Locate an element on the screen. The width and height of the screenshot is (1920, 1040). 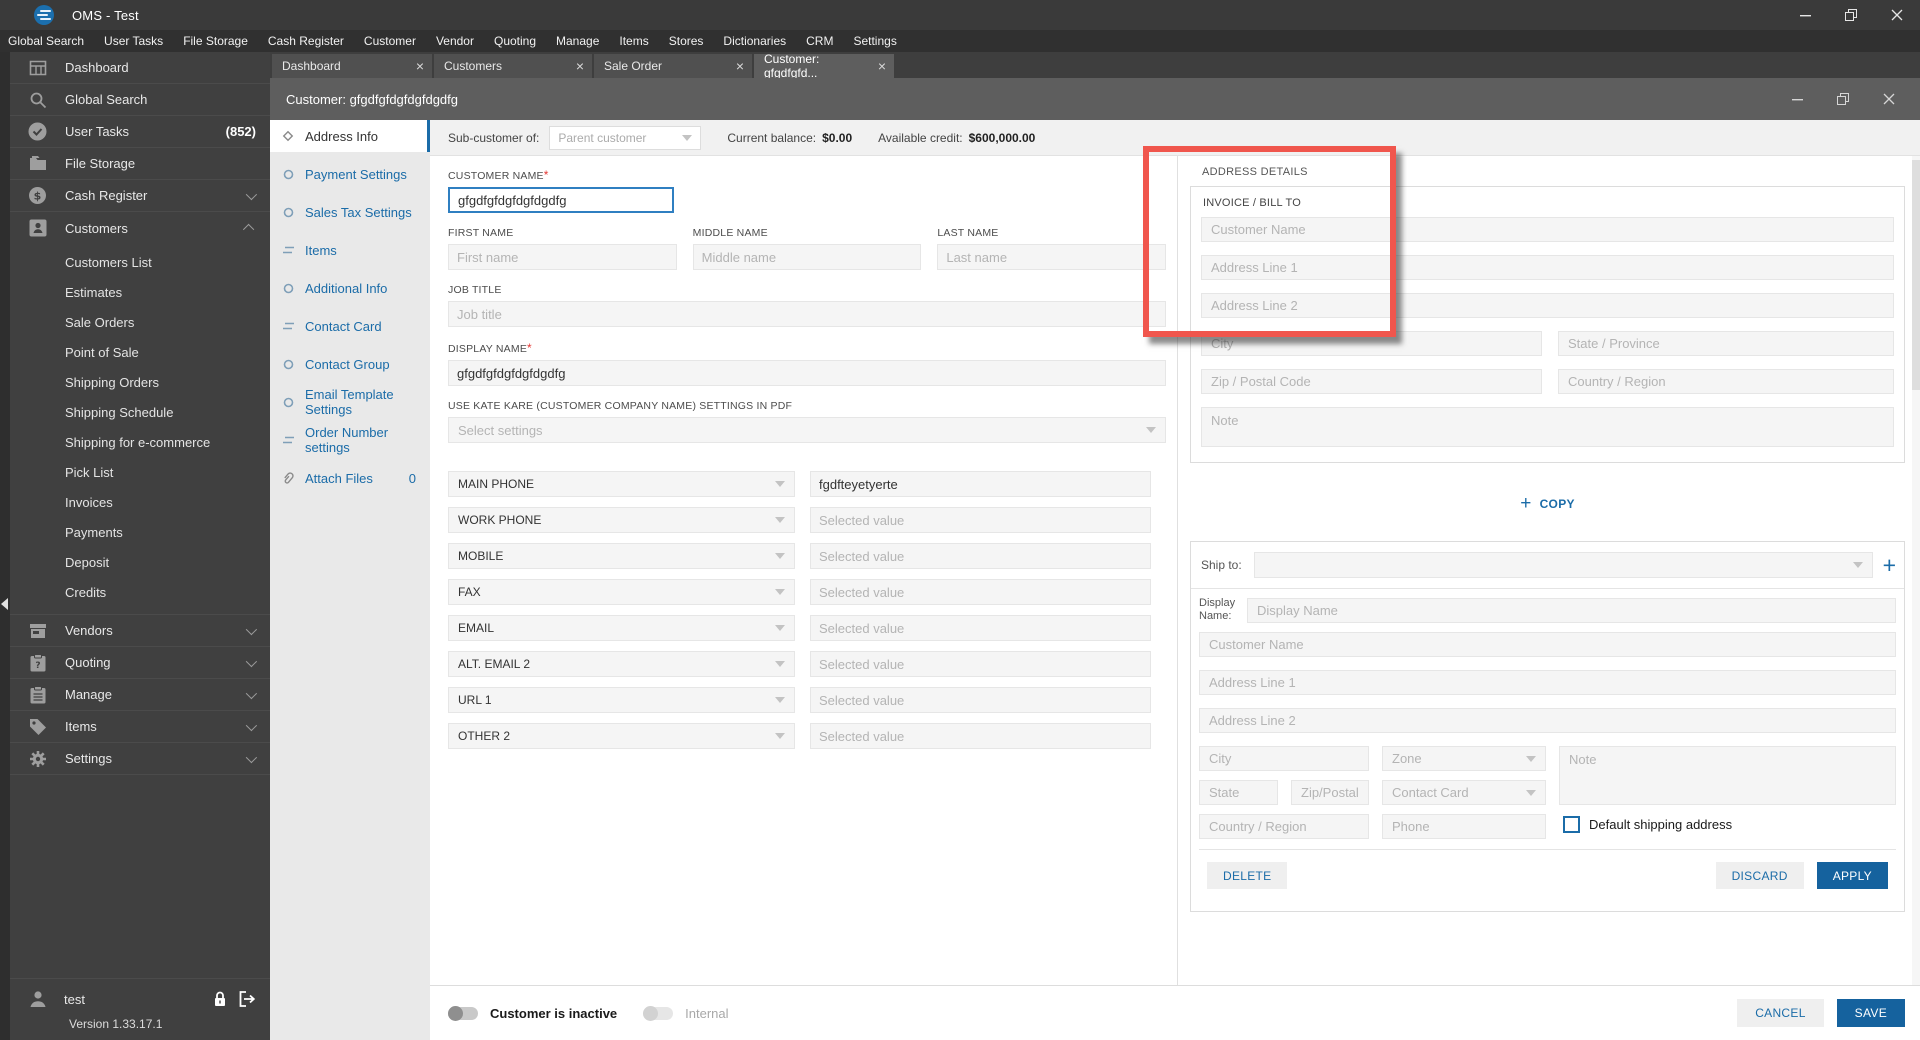
sidebar-item-quoting: ? Quoting is located at coordinates (140, 663).